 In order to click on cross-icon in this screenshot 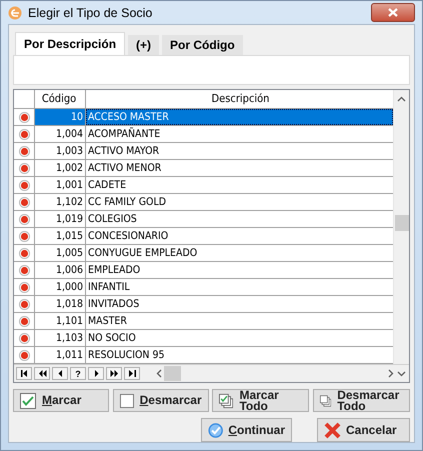, I will do `click(332, 430)`.